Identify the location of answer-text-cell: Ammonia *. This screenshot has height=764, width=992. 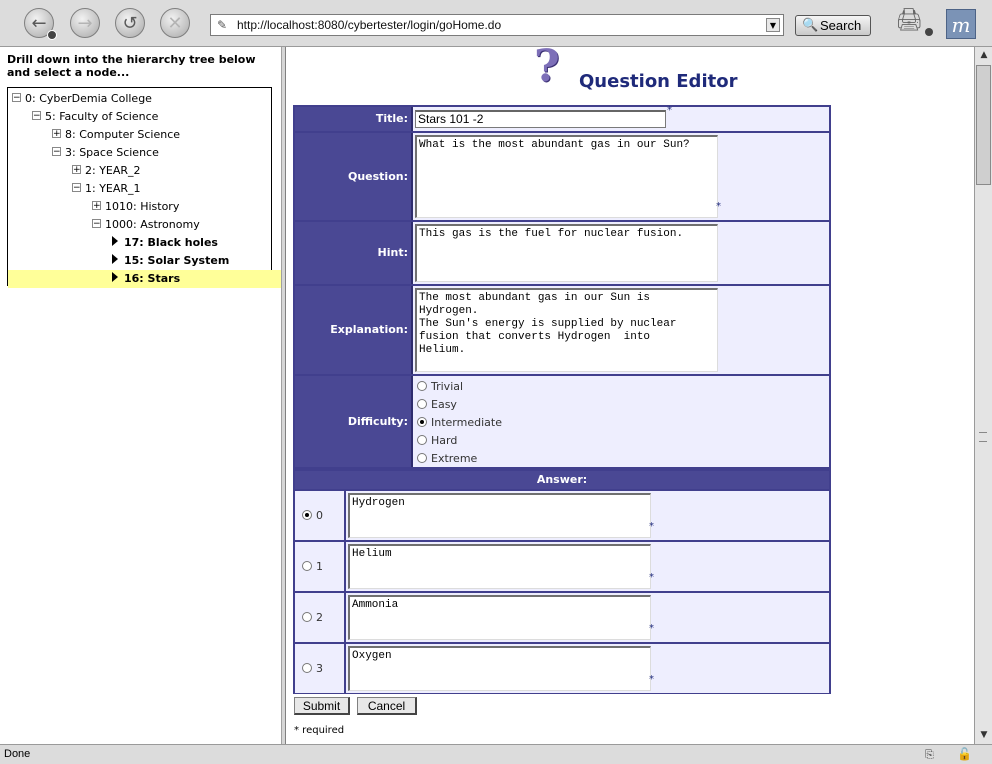
(587, 617).